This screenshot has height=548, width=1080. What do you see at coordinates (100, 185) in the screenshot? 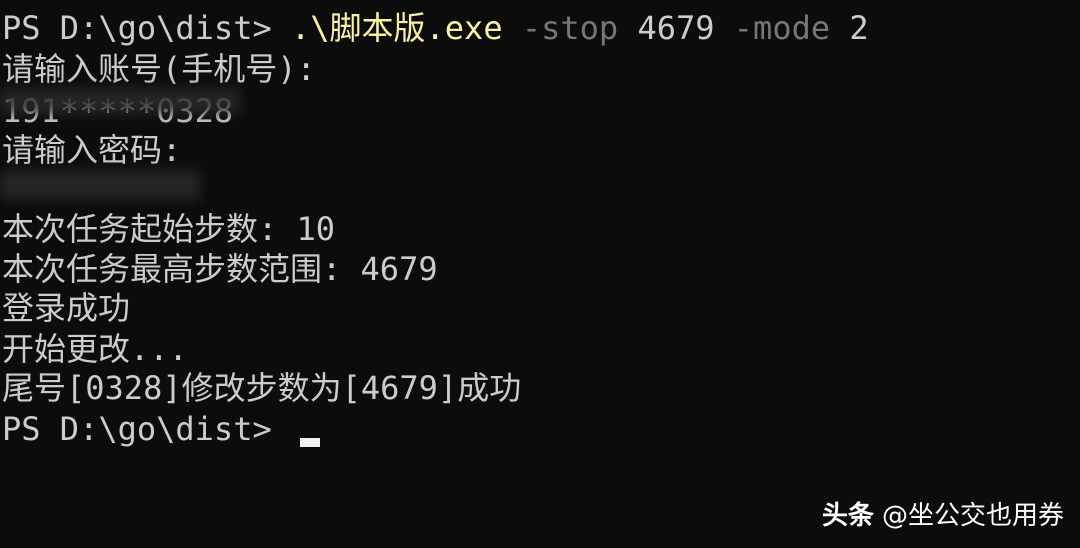
I see `password-redaction` at bounding box center [100, 185].